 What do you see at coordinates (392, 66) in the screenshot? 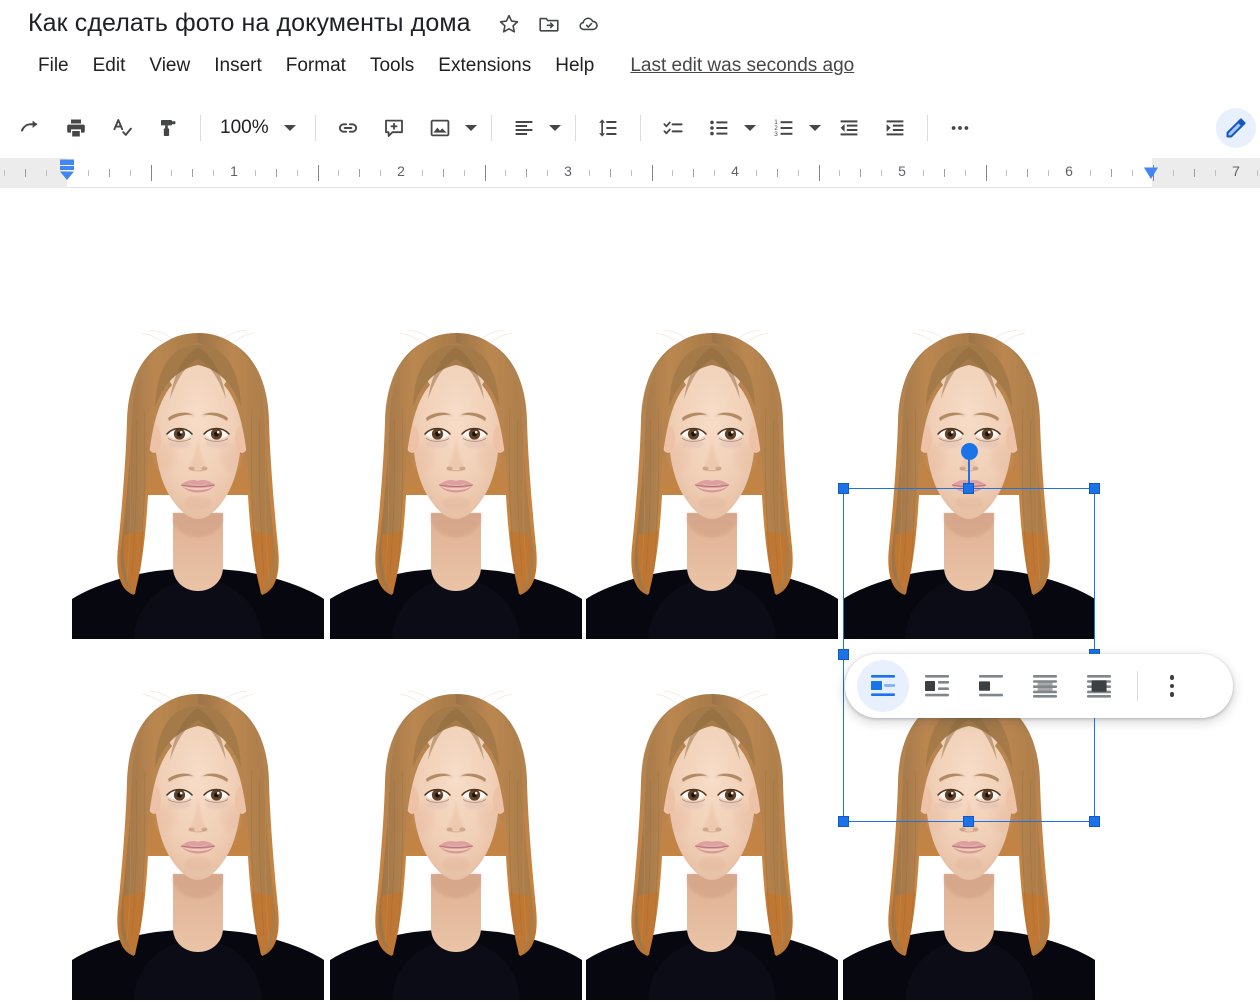
I see `menu-tools: Tools` at bounding box center [392, 66].